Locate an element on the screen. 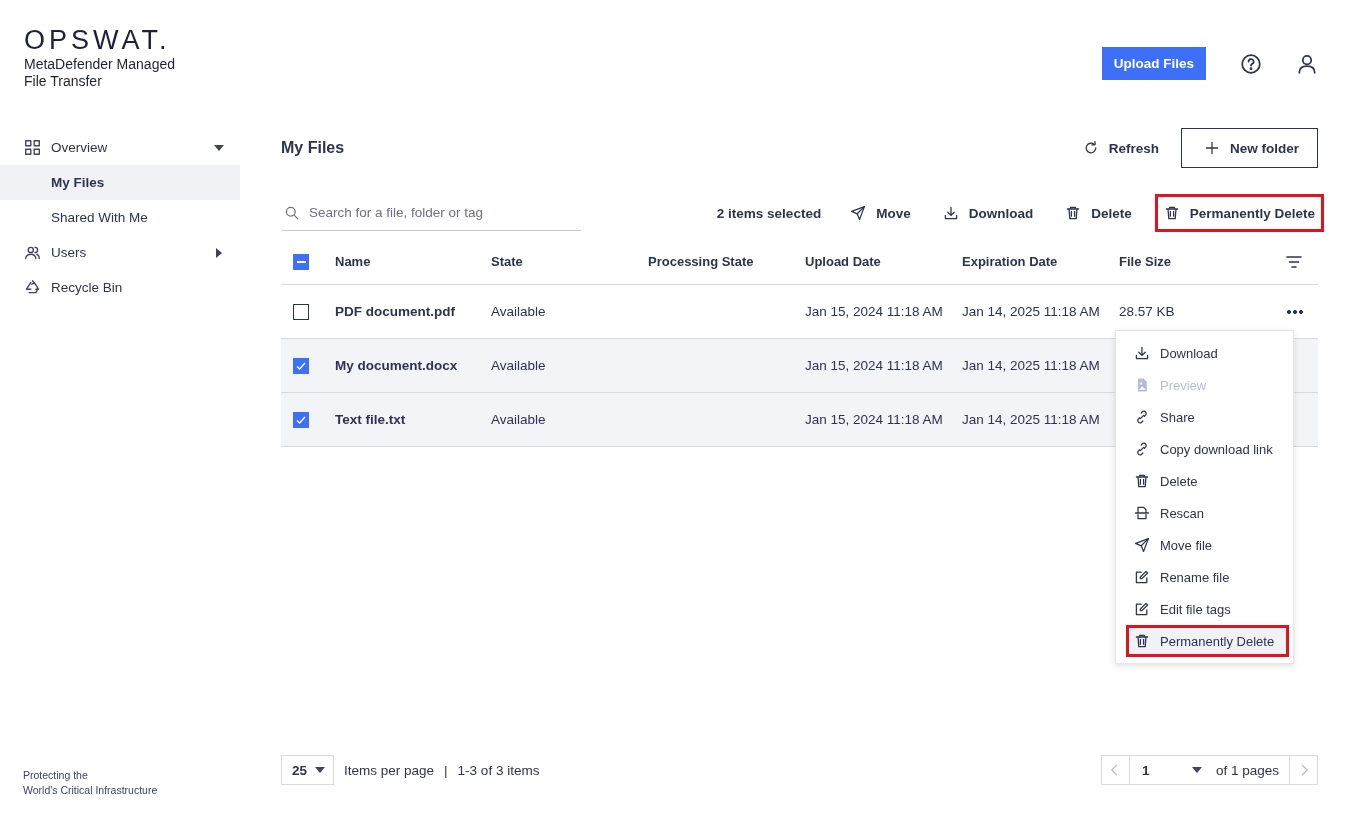 This screenshot has width=1350, height=820. minus-icon is located at coordinates (301, 261).